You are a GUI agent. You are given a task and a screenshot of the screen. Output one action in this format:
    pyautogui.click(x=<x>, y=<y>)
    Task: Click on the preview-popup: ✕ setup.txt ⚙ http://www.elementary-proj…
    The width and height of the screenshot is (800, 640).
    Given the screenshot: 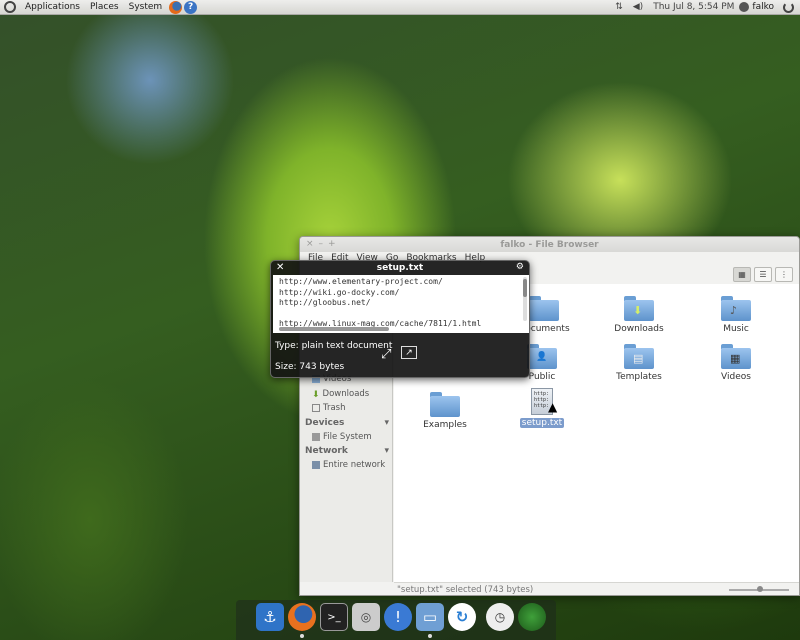 What is the action you would take?
    pyautogui.click(x=400, y=319)
    